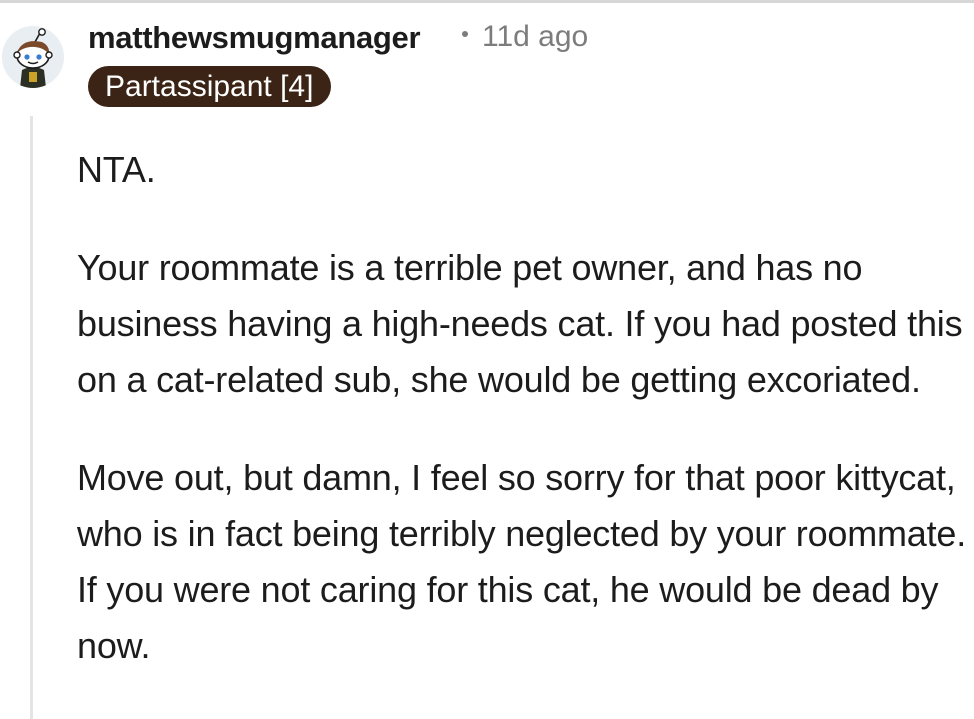  I want to click on comment-author: matthewsmugmanager, so click(254, 38).